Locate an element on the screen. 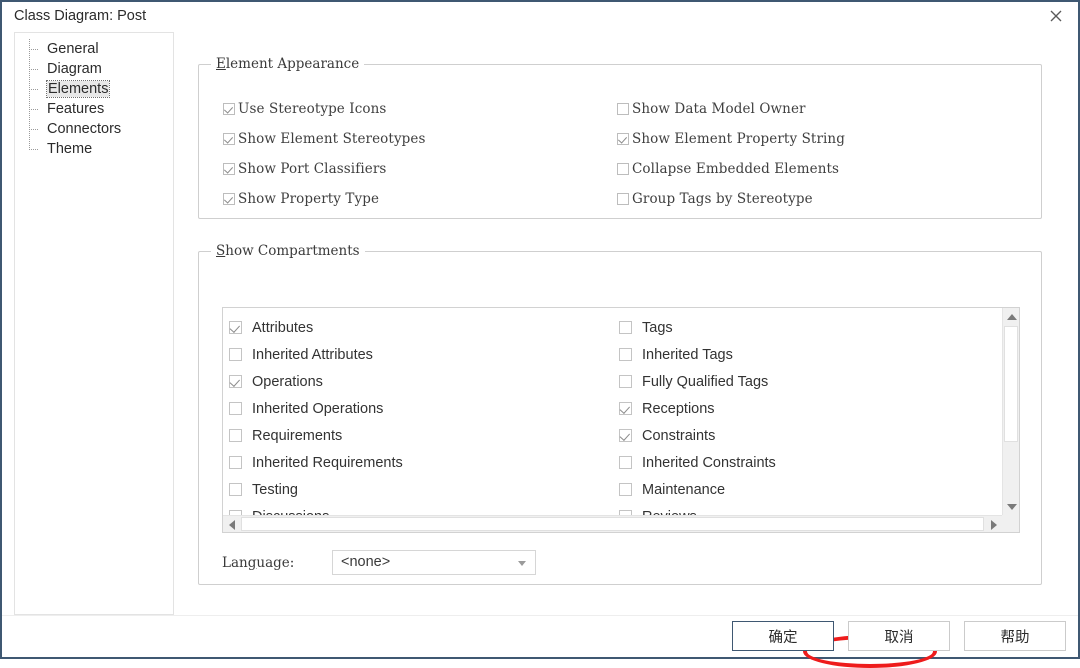 This screenshot has width=1080, height=668. help-button: 帮助 is located at coordinates (1015, 636).